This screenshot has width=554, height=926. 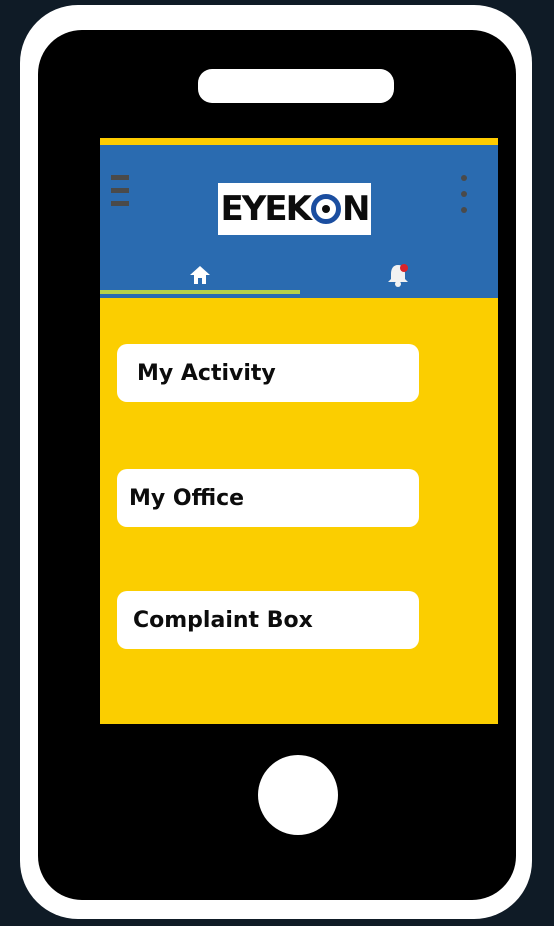 What do you see at coordinates (268, 498) in the screenshot?
I see `my-office-button: My Office` at bounding box center [268, 498].